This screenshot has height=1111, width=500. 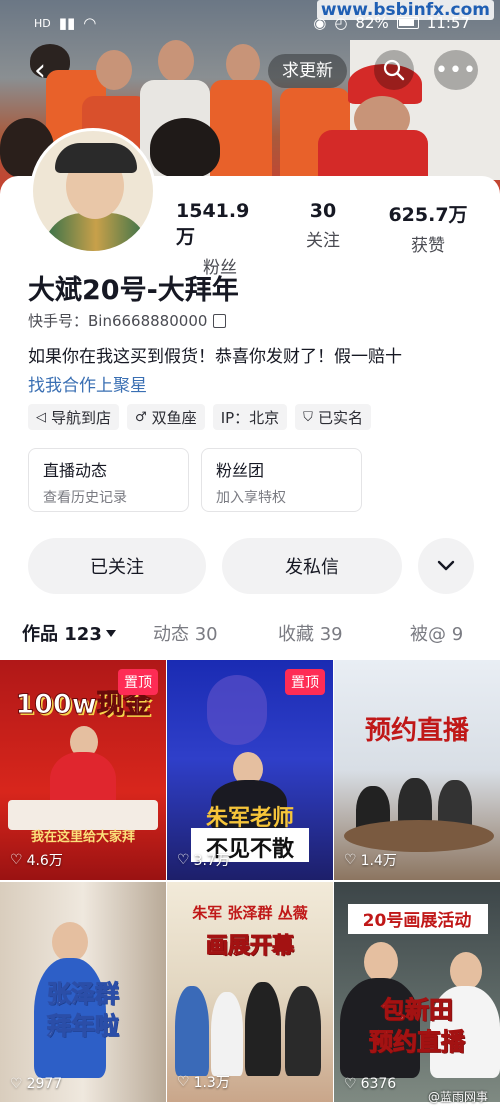 I want to click on more-dots-icon: •••, so click(x=456, y=70).